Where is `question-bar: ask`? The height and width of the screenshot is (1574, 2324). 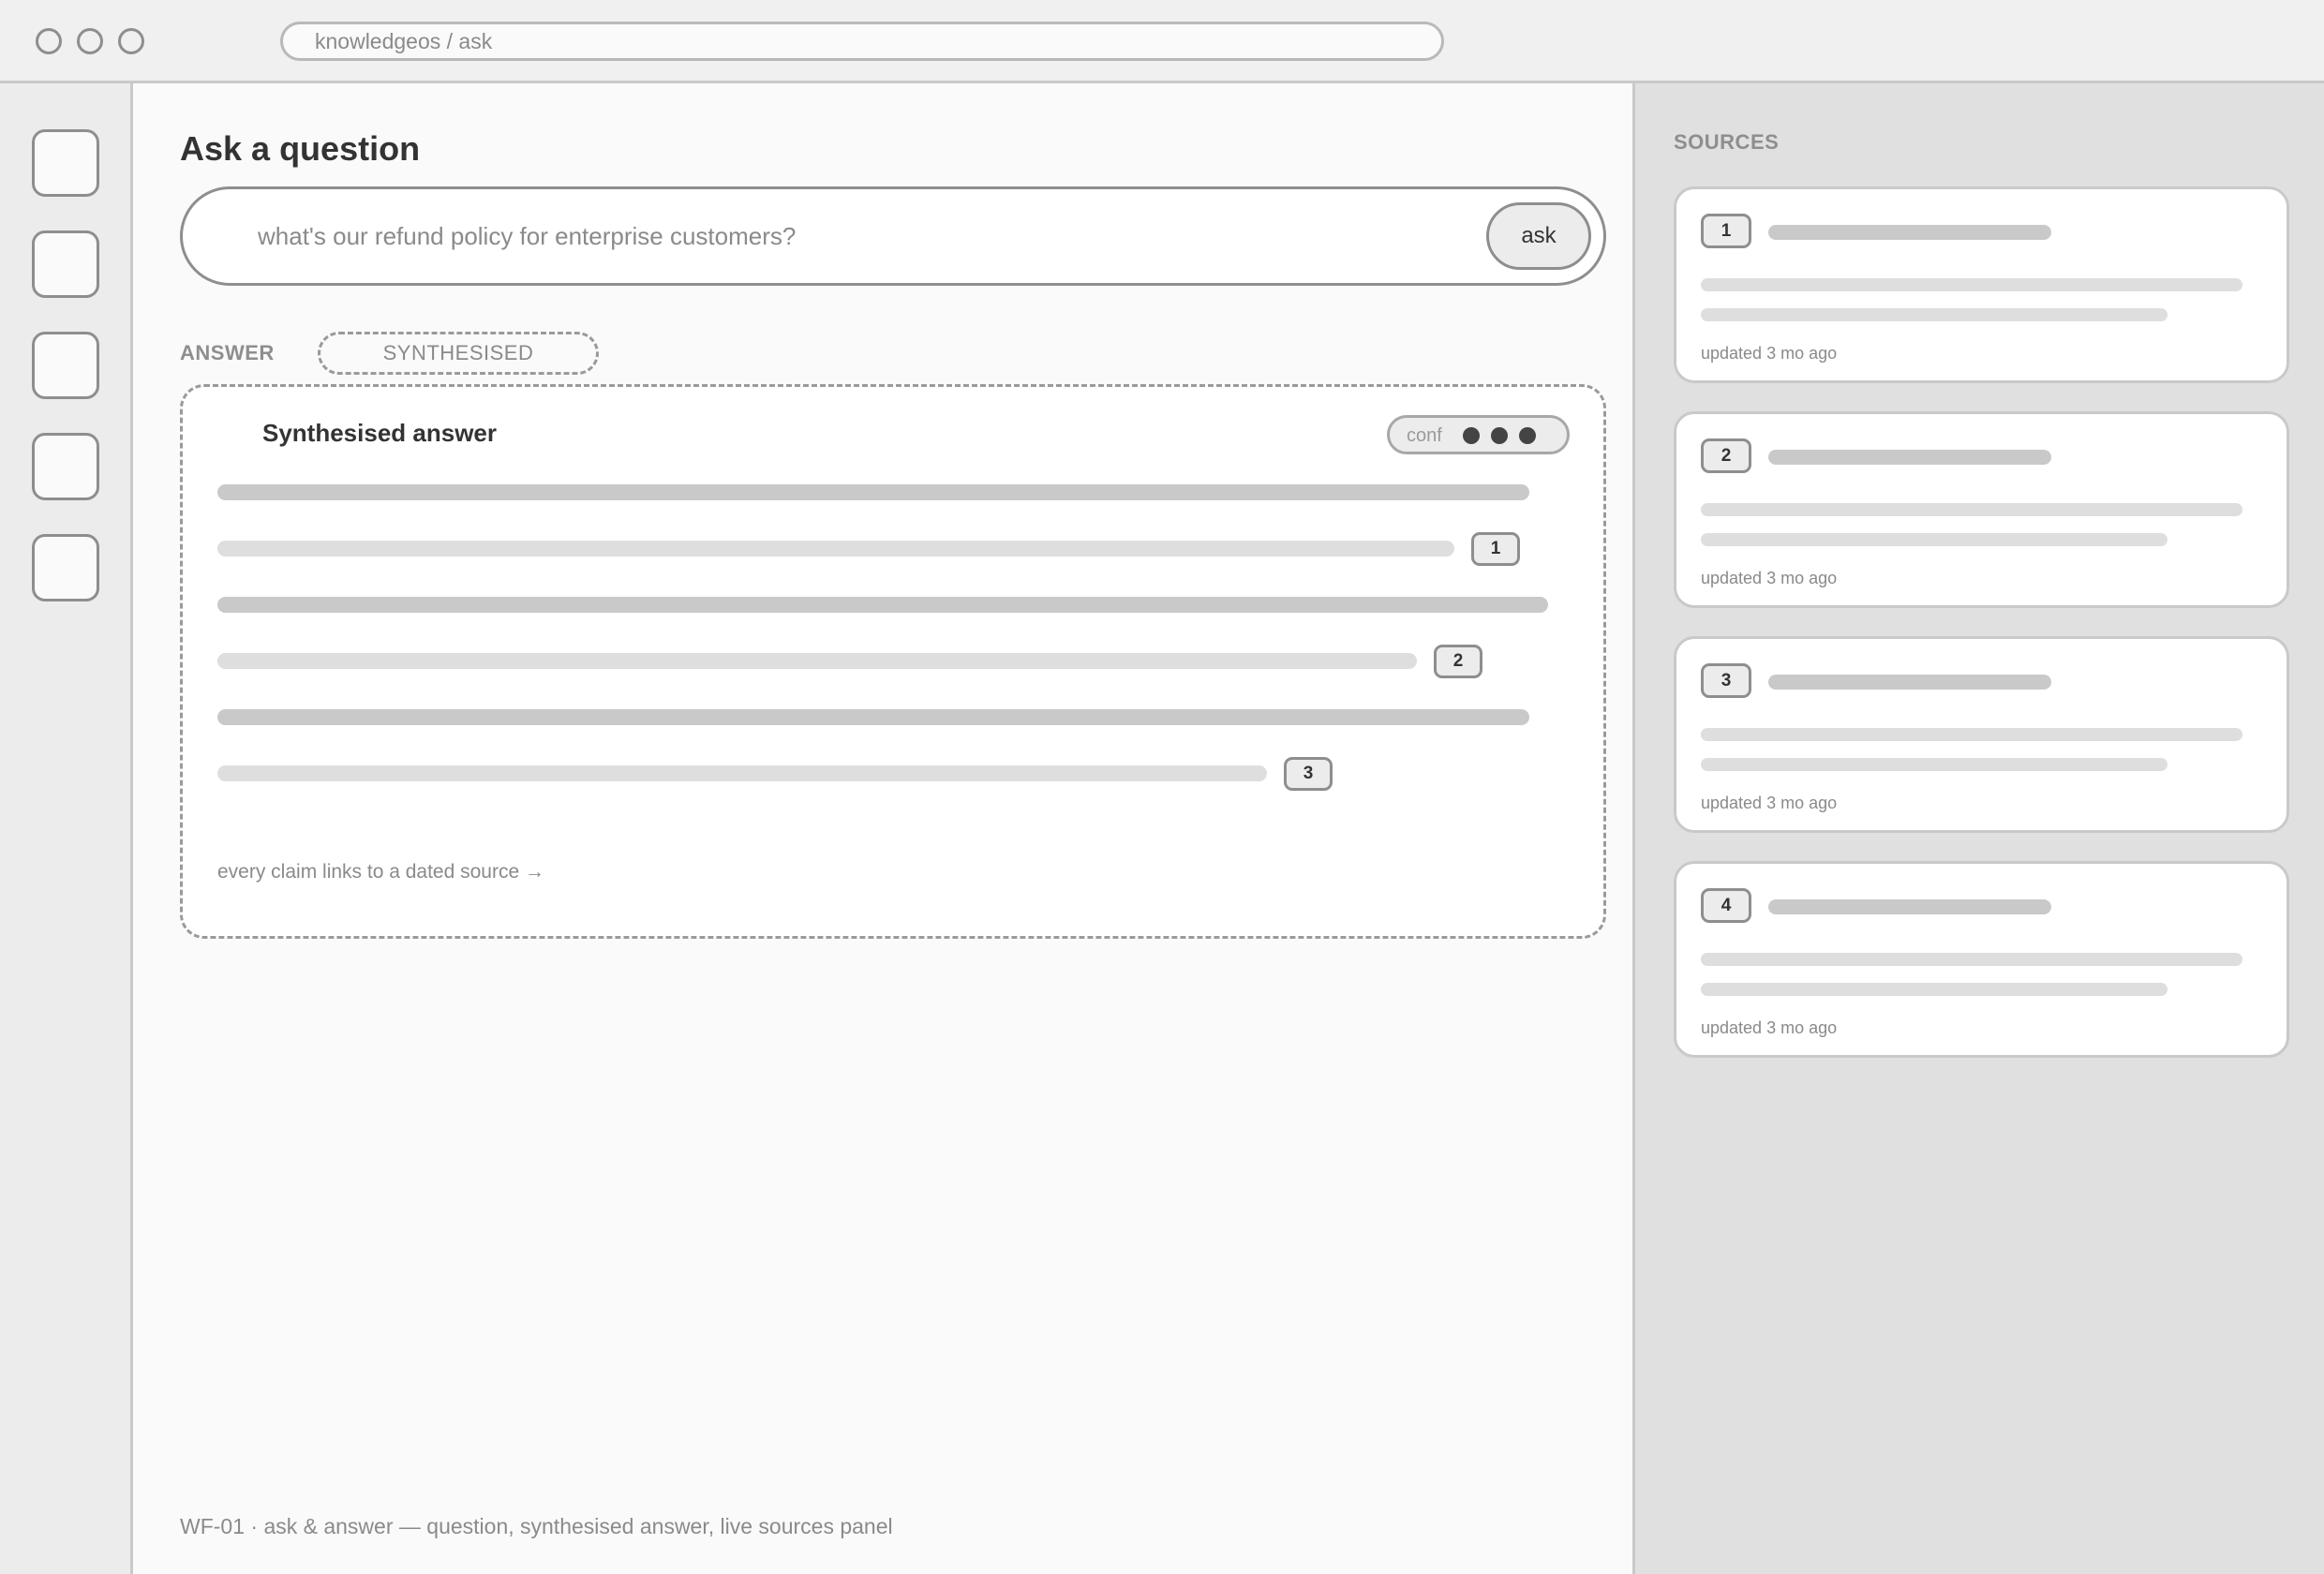
question-bar: ask is located at coordinates (893, 236).